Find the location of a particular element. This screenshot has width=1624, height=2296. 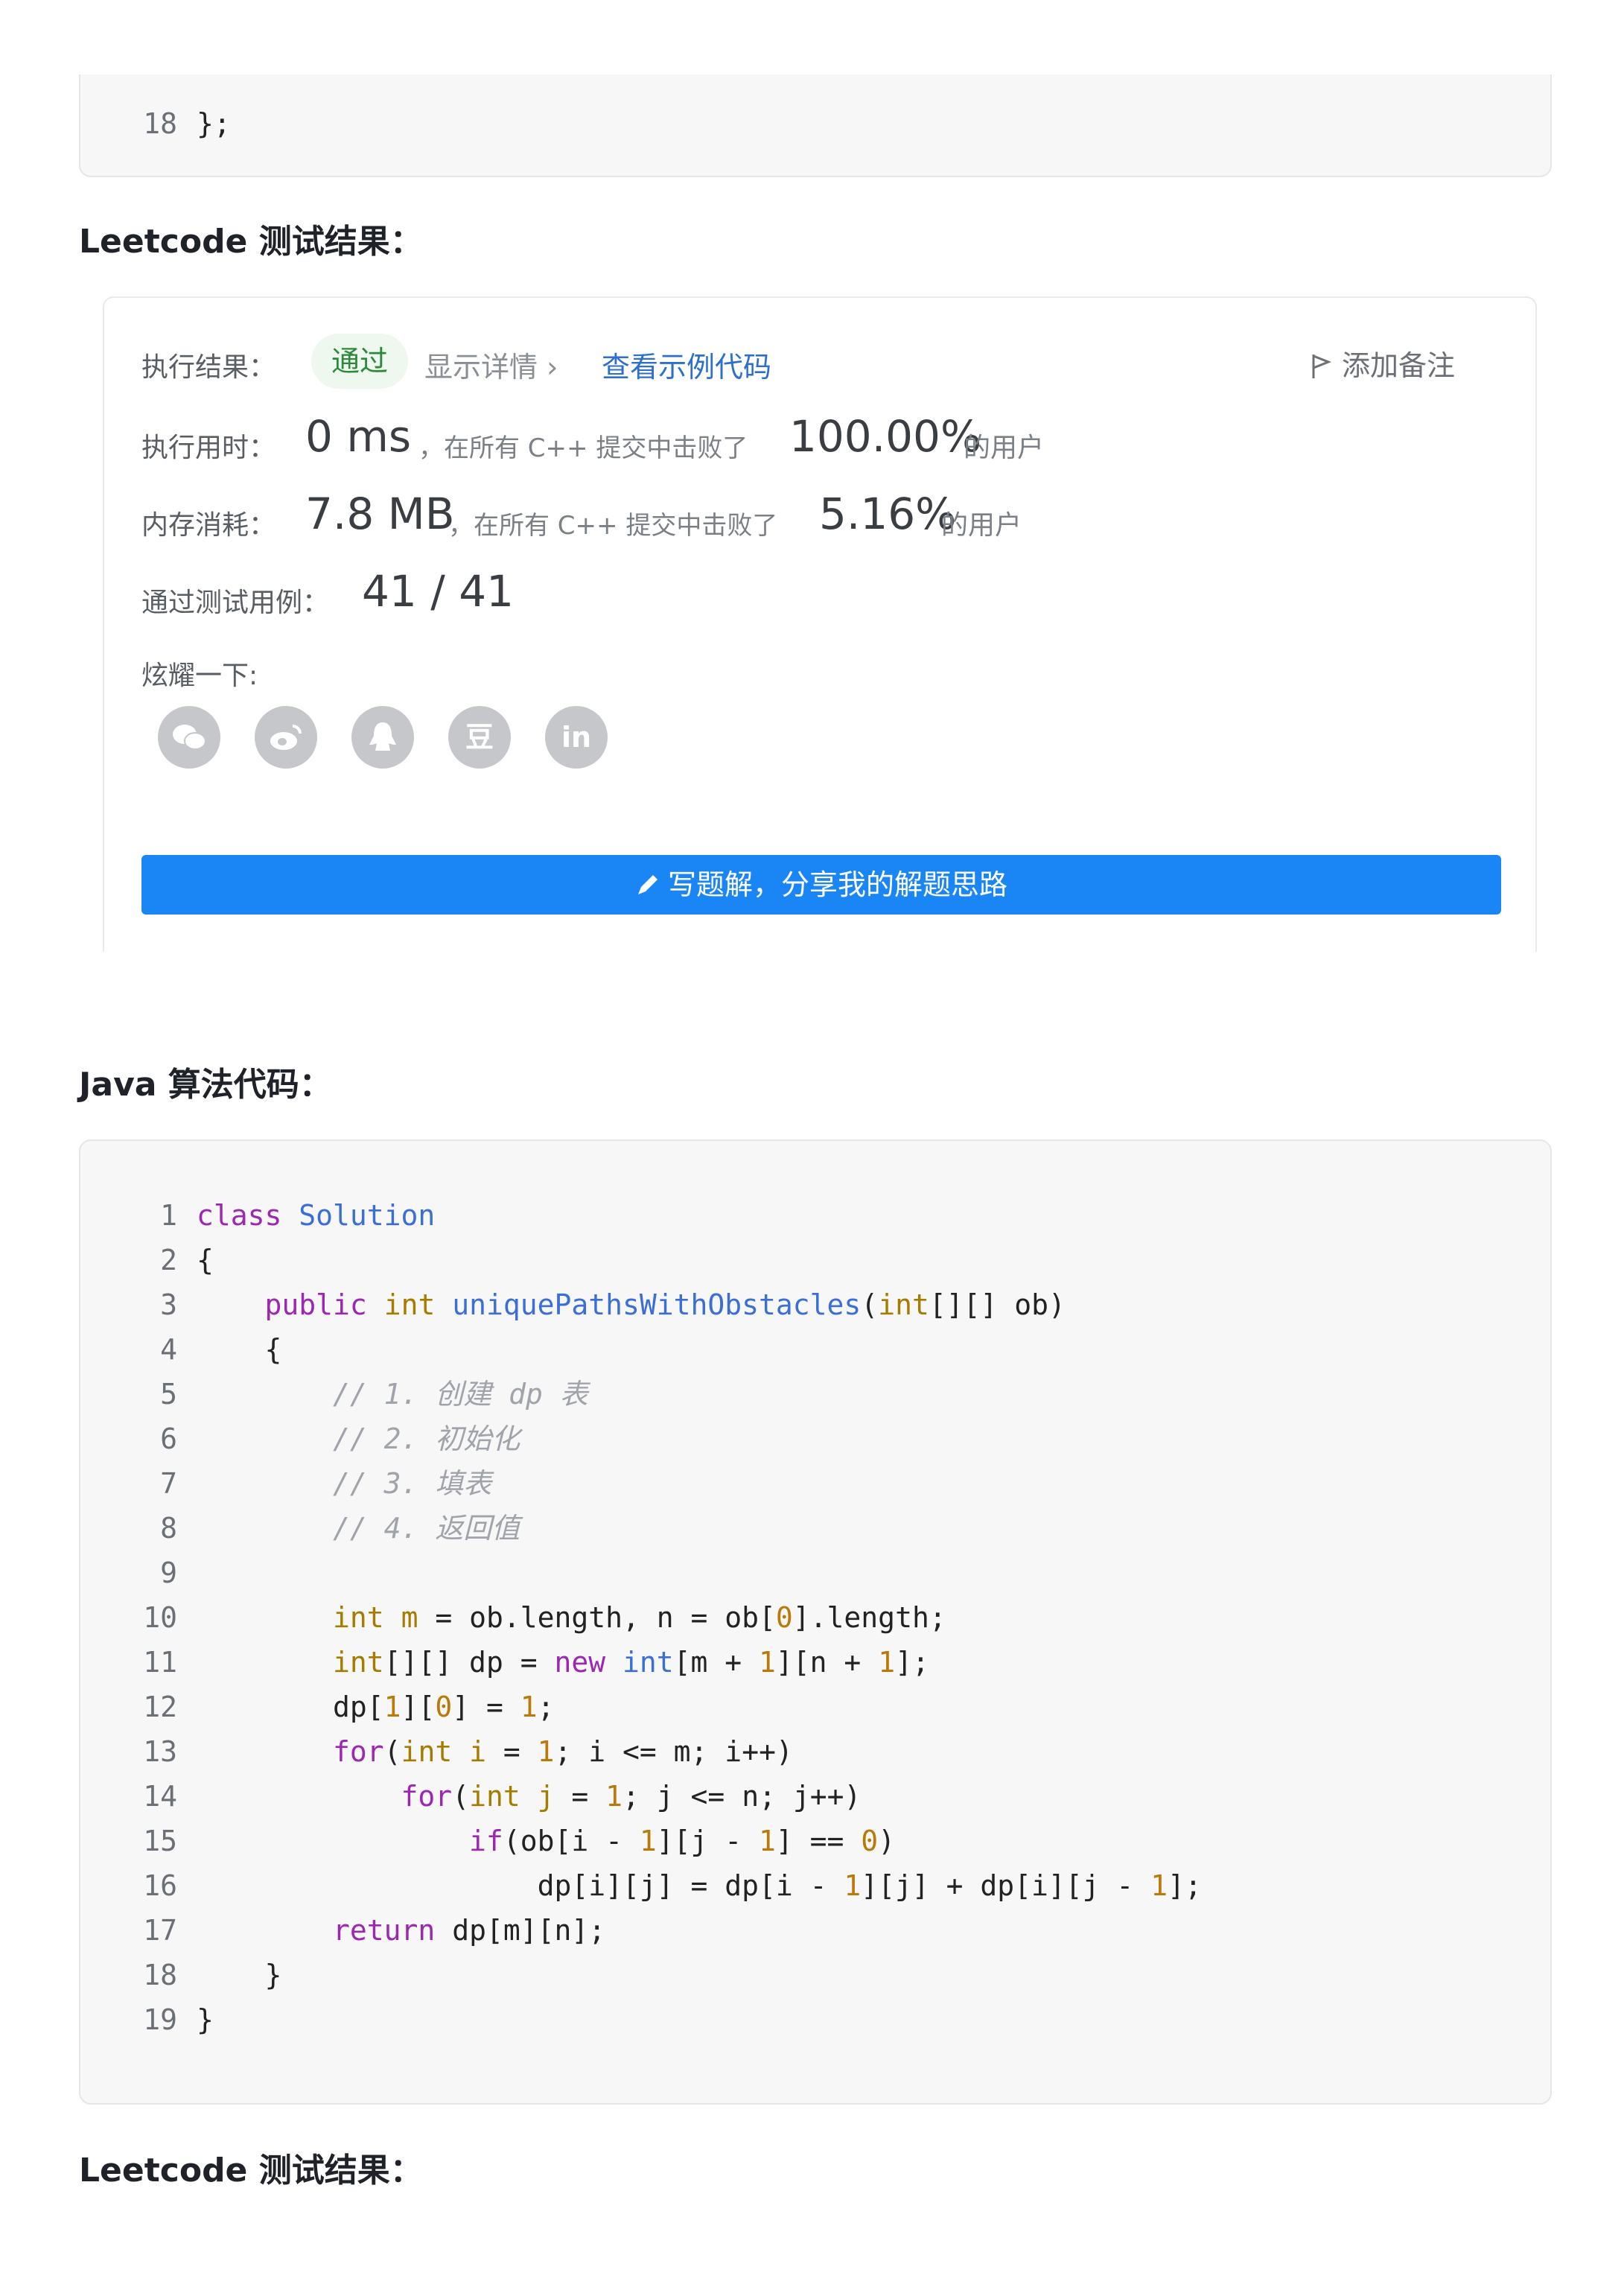

write-solution-label: 写题解，分享我的解题思路 is located at coordinates (837, 885).